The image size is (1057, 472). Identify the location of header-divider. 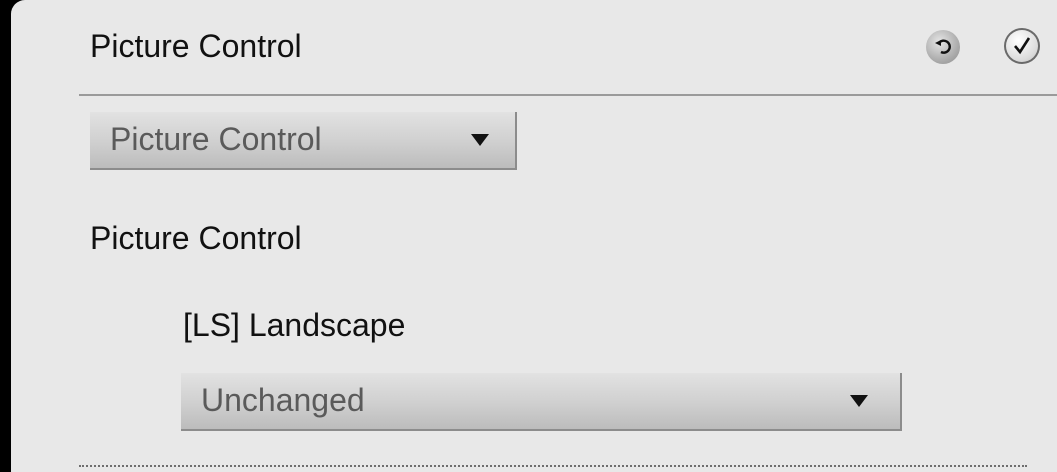
(568, 95).